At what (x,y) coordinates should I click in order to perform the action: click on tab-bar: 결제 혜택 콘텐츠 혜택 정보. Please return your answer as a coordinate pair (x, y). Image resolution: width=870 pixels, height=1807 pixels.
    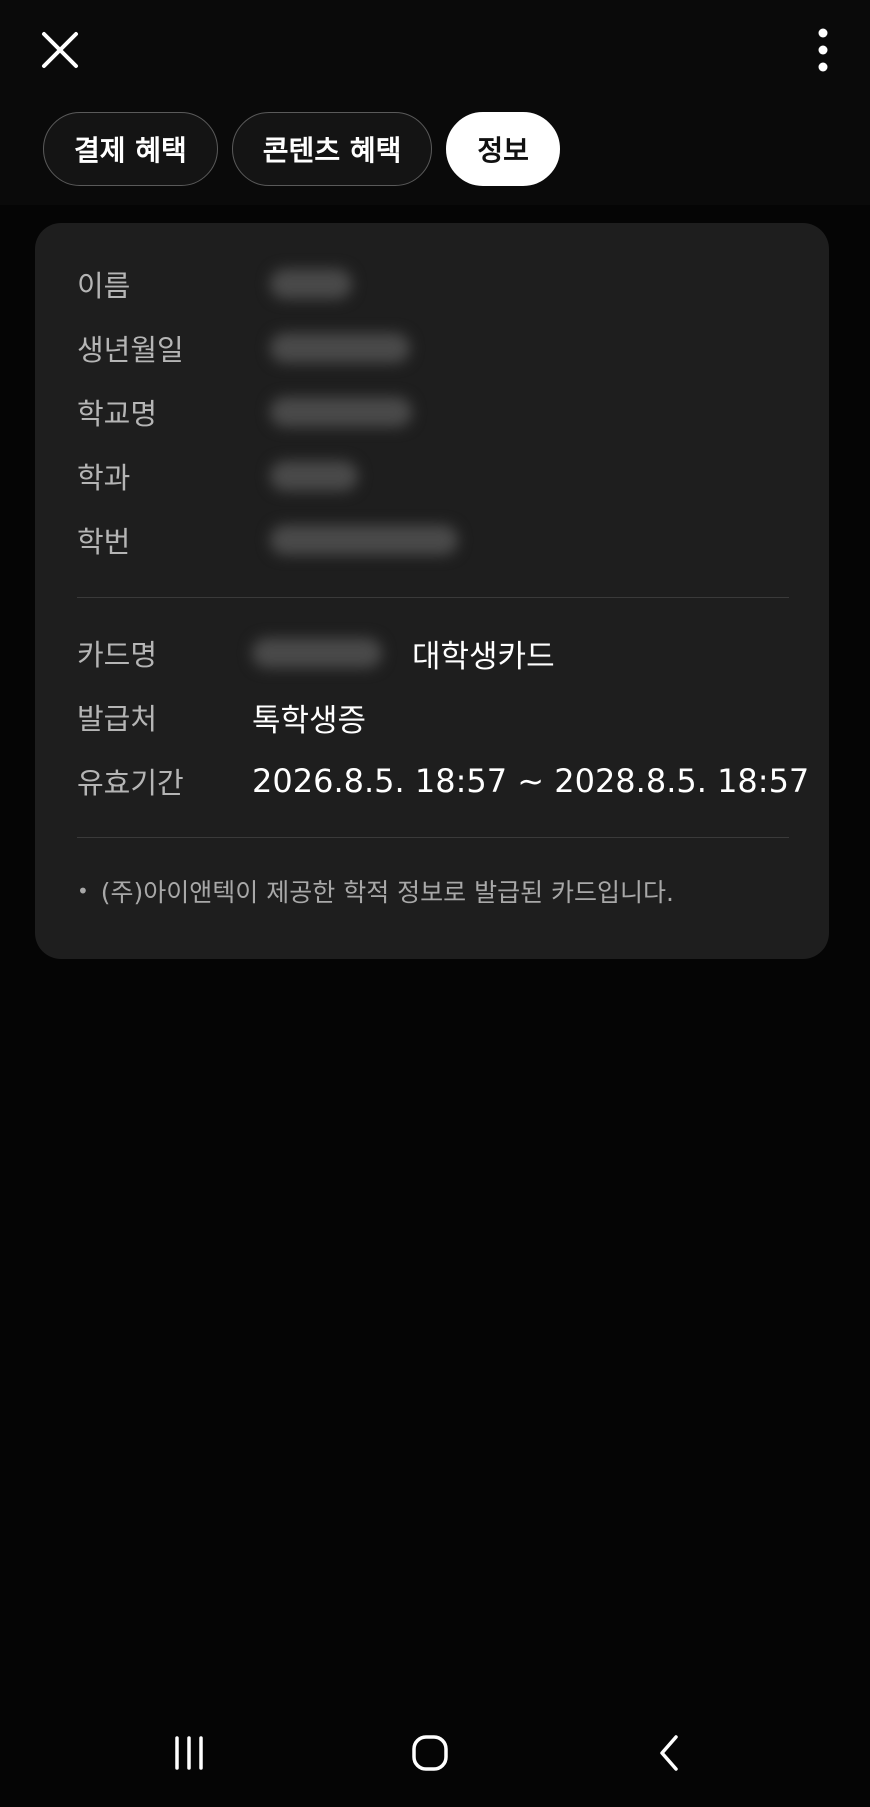
    Looking at the image, I should click on (301, 149).